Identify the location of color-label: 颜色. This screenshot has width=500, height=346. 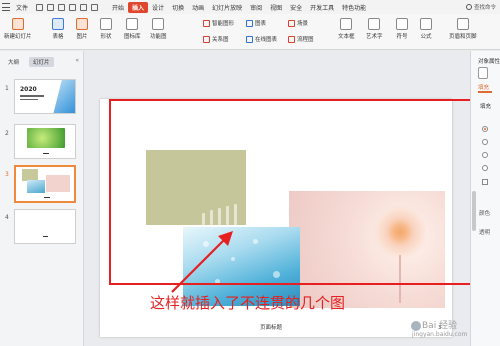
(485, 214).